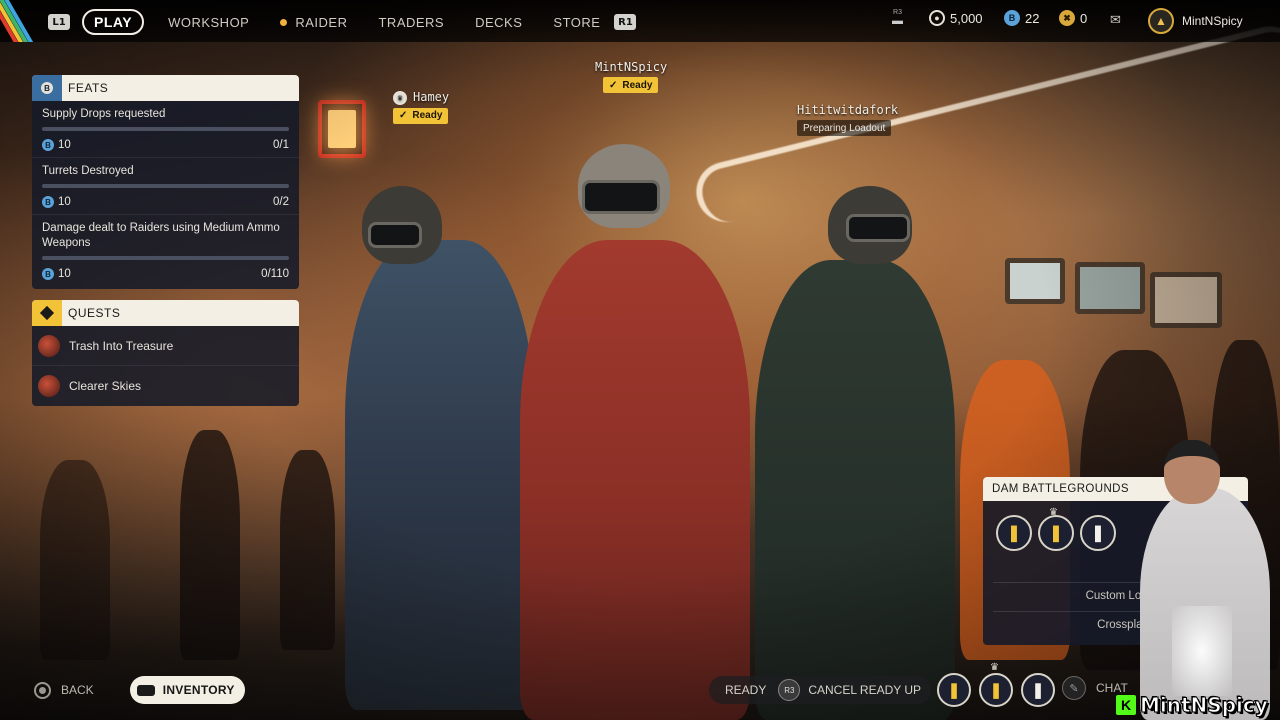 This screenshot has height=720, width=1280. I want to click on raider-token-icon: ✖, so click(1067, 18).